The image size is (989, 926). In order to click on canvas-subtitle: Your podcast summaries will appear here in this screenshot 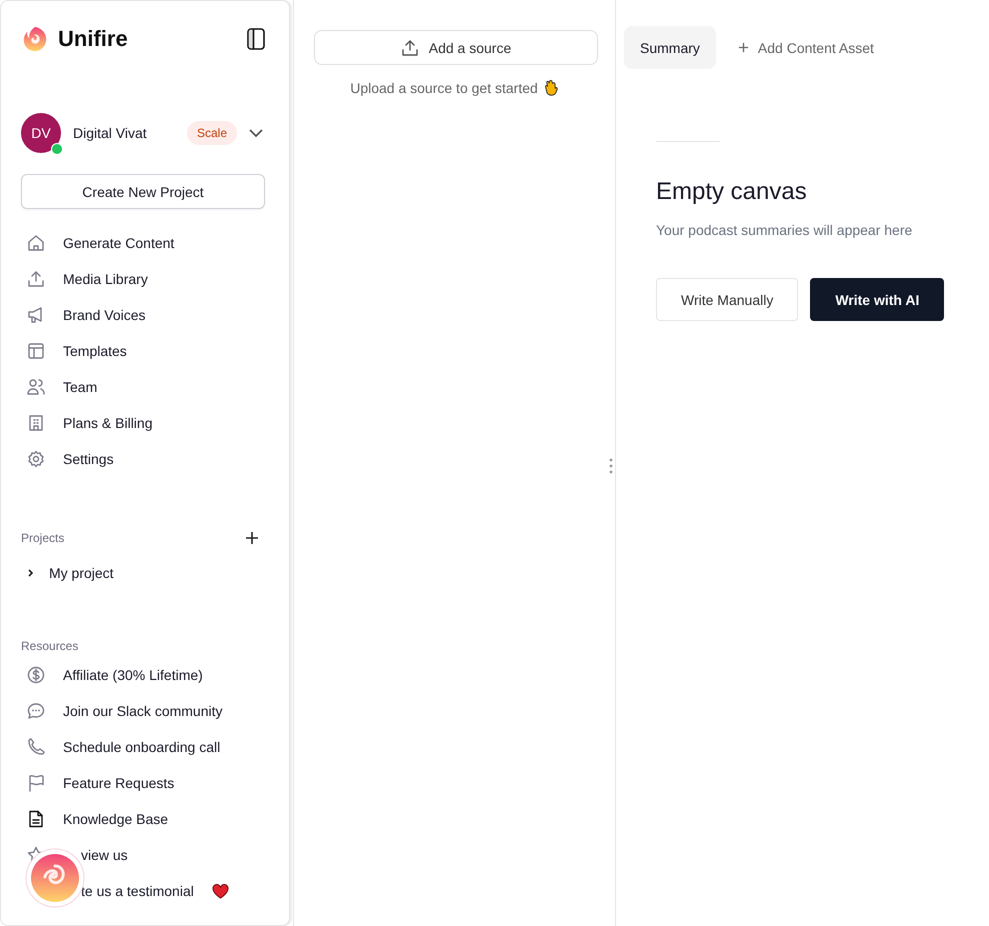, I will do `click(785, 230)`.